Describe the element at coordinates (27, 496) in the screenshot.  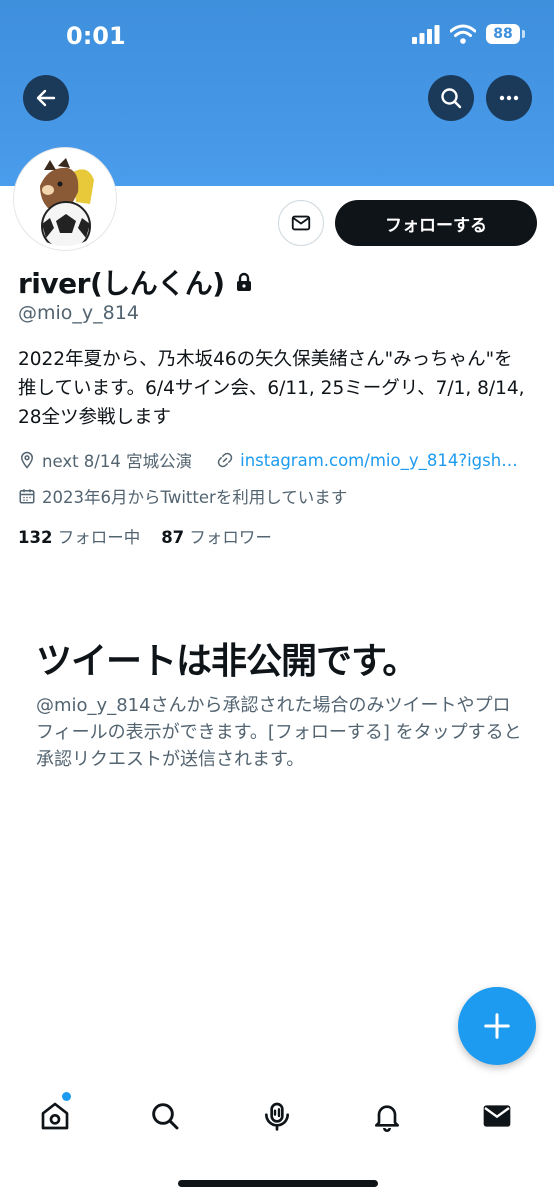
I see `calendar-icon` at that location.